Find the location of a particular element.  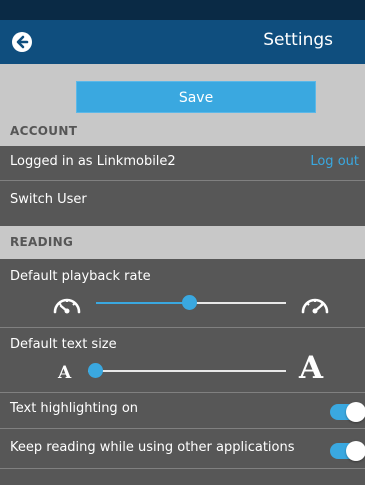

back-button is located at coordinates (22, 42).